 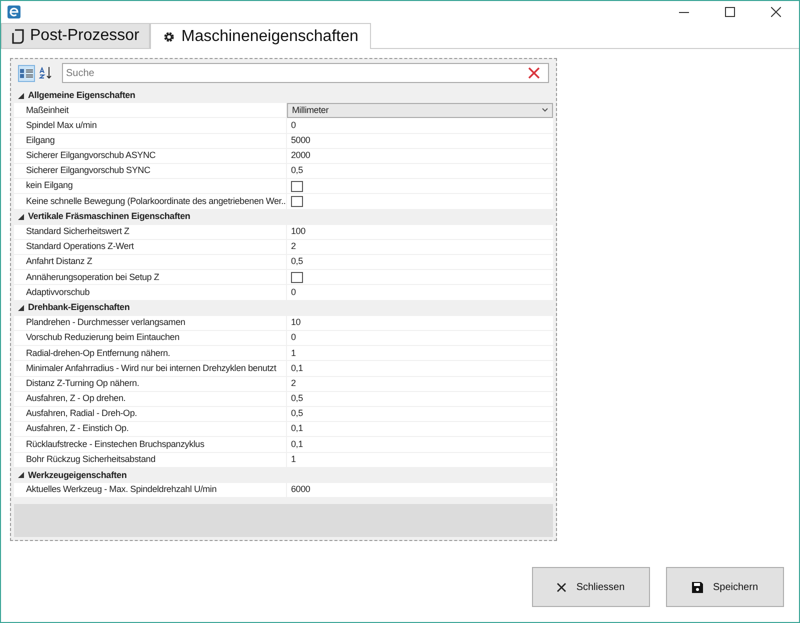 What do you see at coordinates (77, 429) in the screenshot?
I see `property-label: Ausfahren, Z - Einstich Op.` at bounding box center [77, 429].